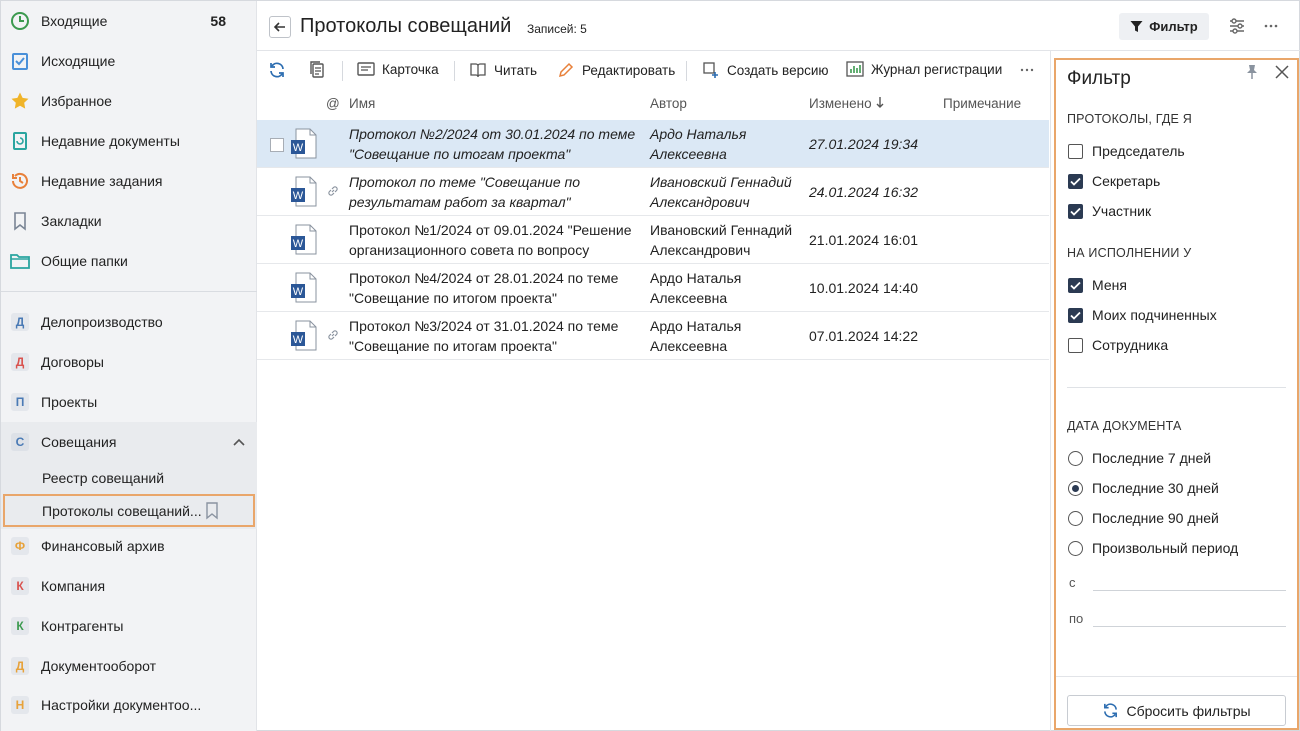 This screenshot has height=731, width=1300. What do you see at coordinates (1129, 253) in the screenshot?
I see `filter-section-title: НА ИСПОЛНЕНИИ У` at bounding box center [1129, 253].